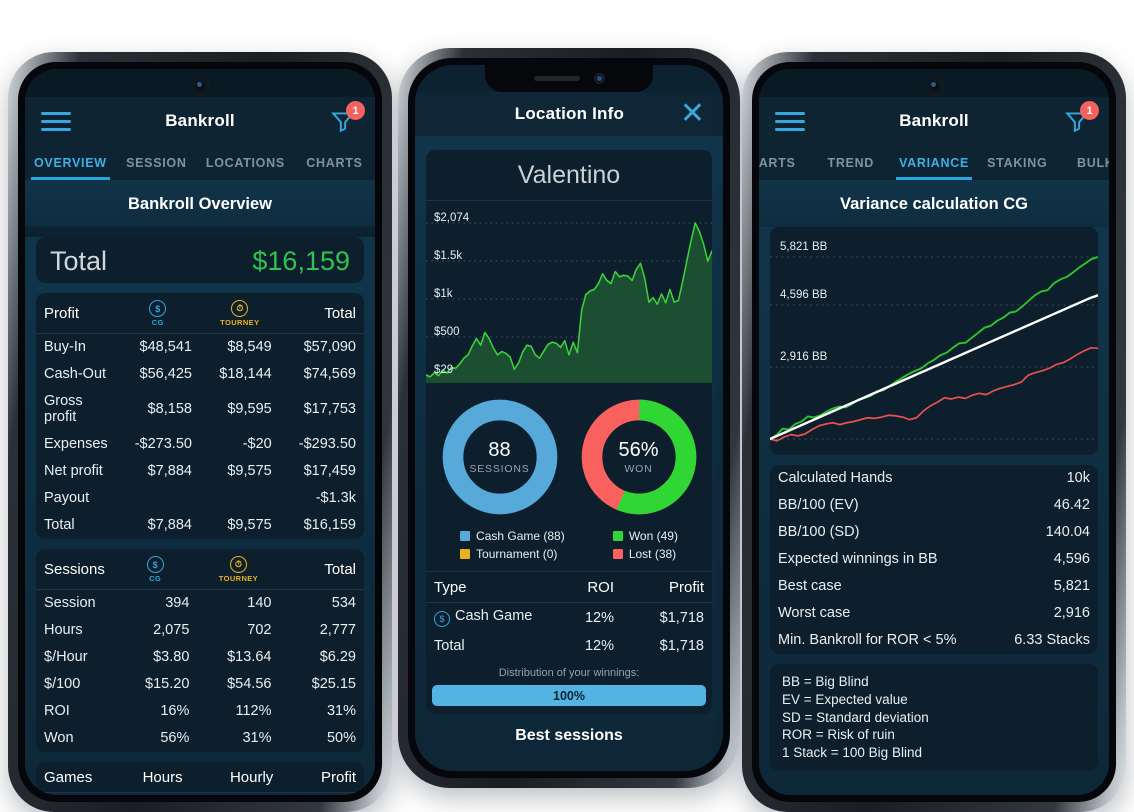 The height and width of the screenshot is (812, 1134). Describe the element at coordinates (1017, 162) in the screenshot. I see `tab-staking: STAKING` at that location.